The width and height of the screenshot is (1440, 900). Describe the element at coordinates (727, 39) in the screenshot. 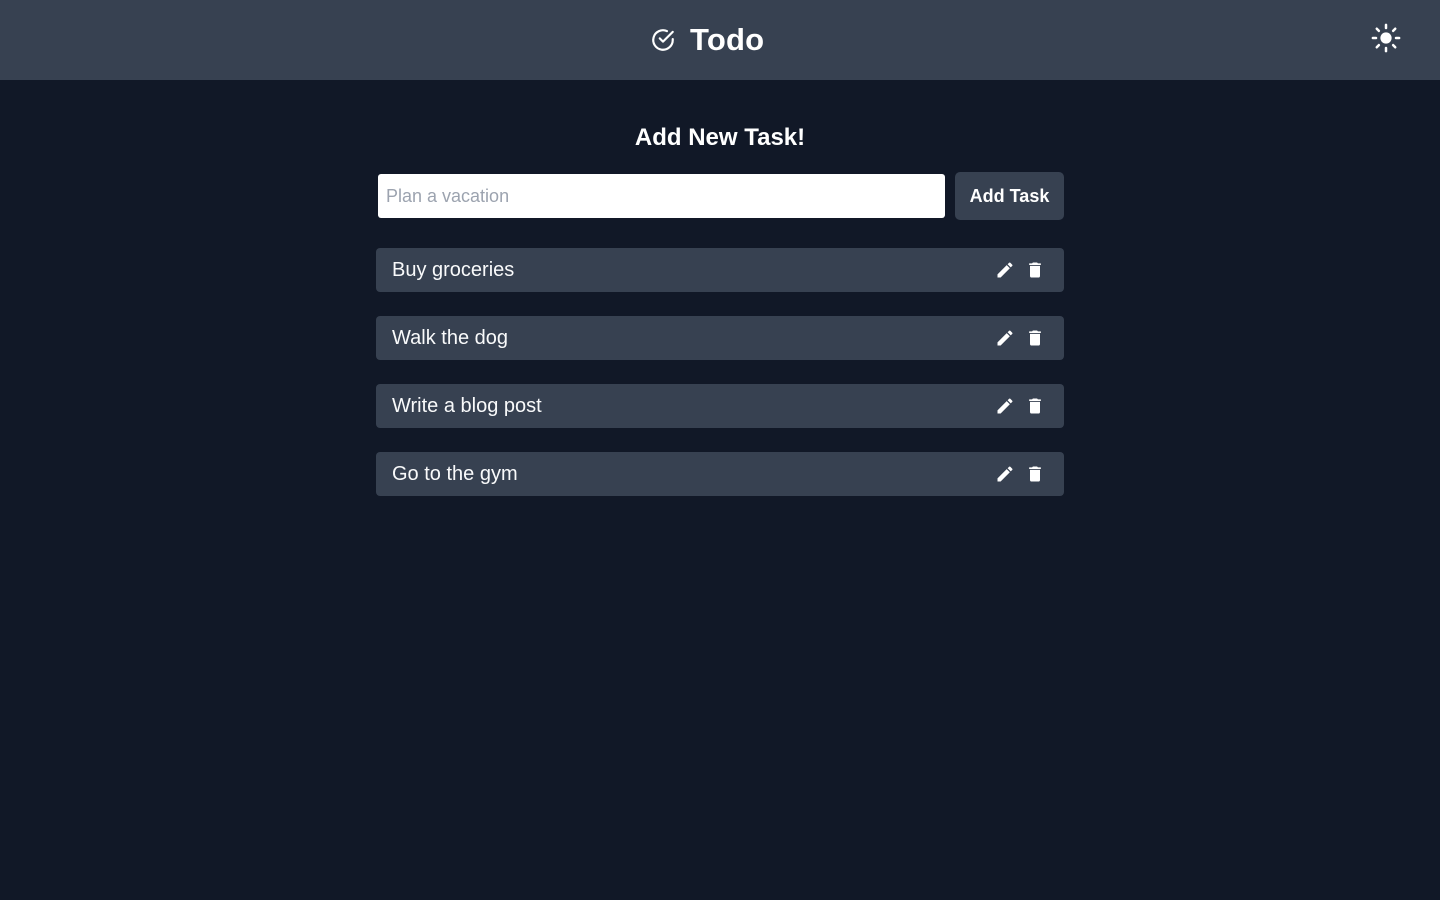

I see `app-title: Todo` at that location.